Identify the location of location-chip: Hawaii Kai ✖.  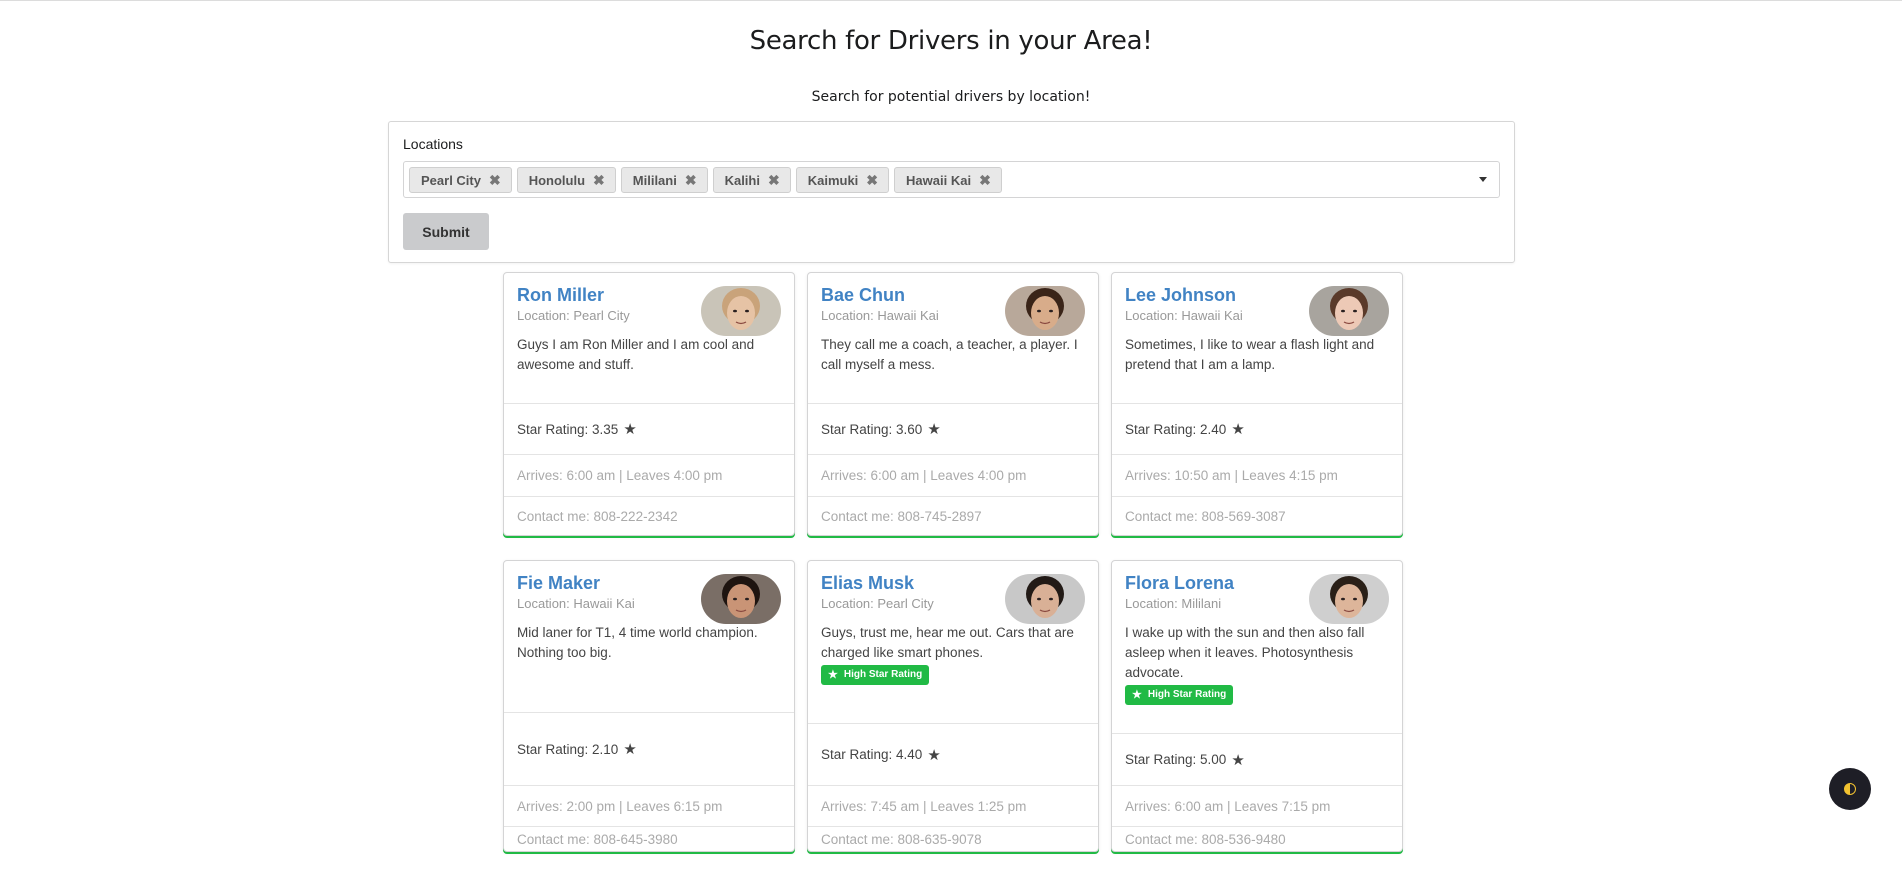
(948, 180).